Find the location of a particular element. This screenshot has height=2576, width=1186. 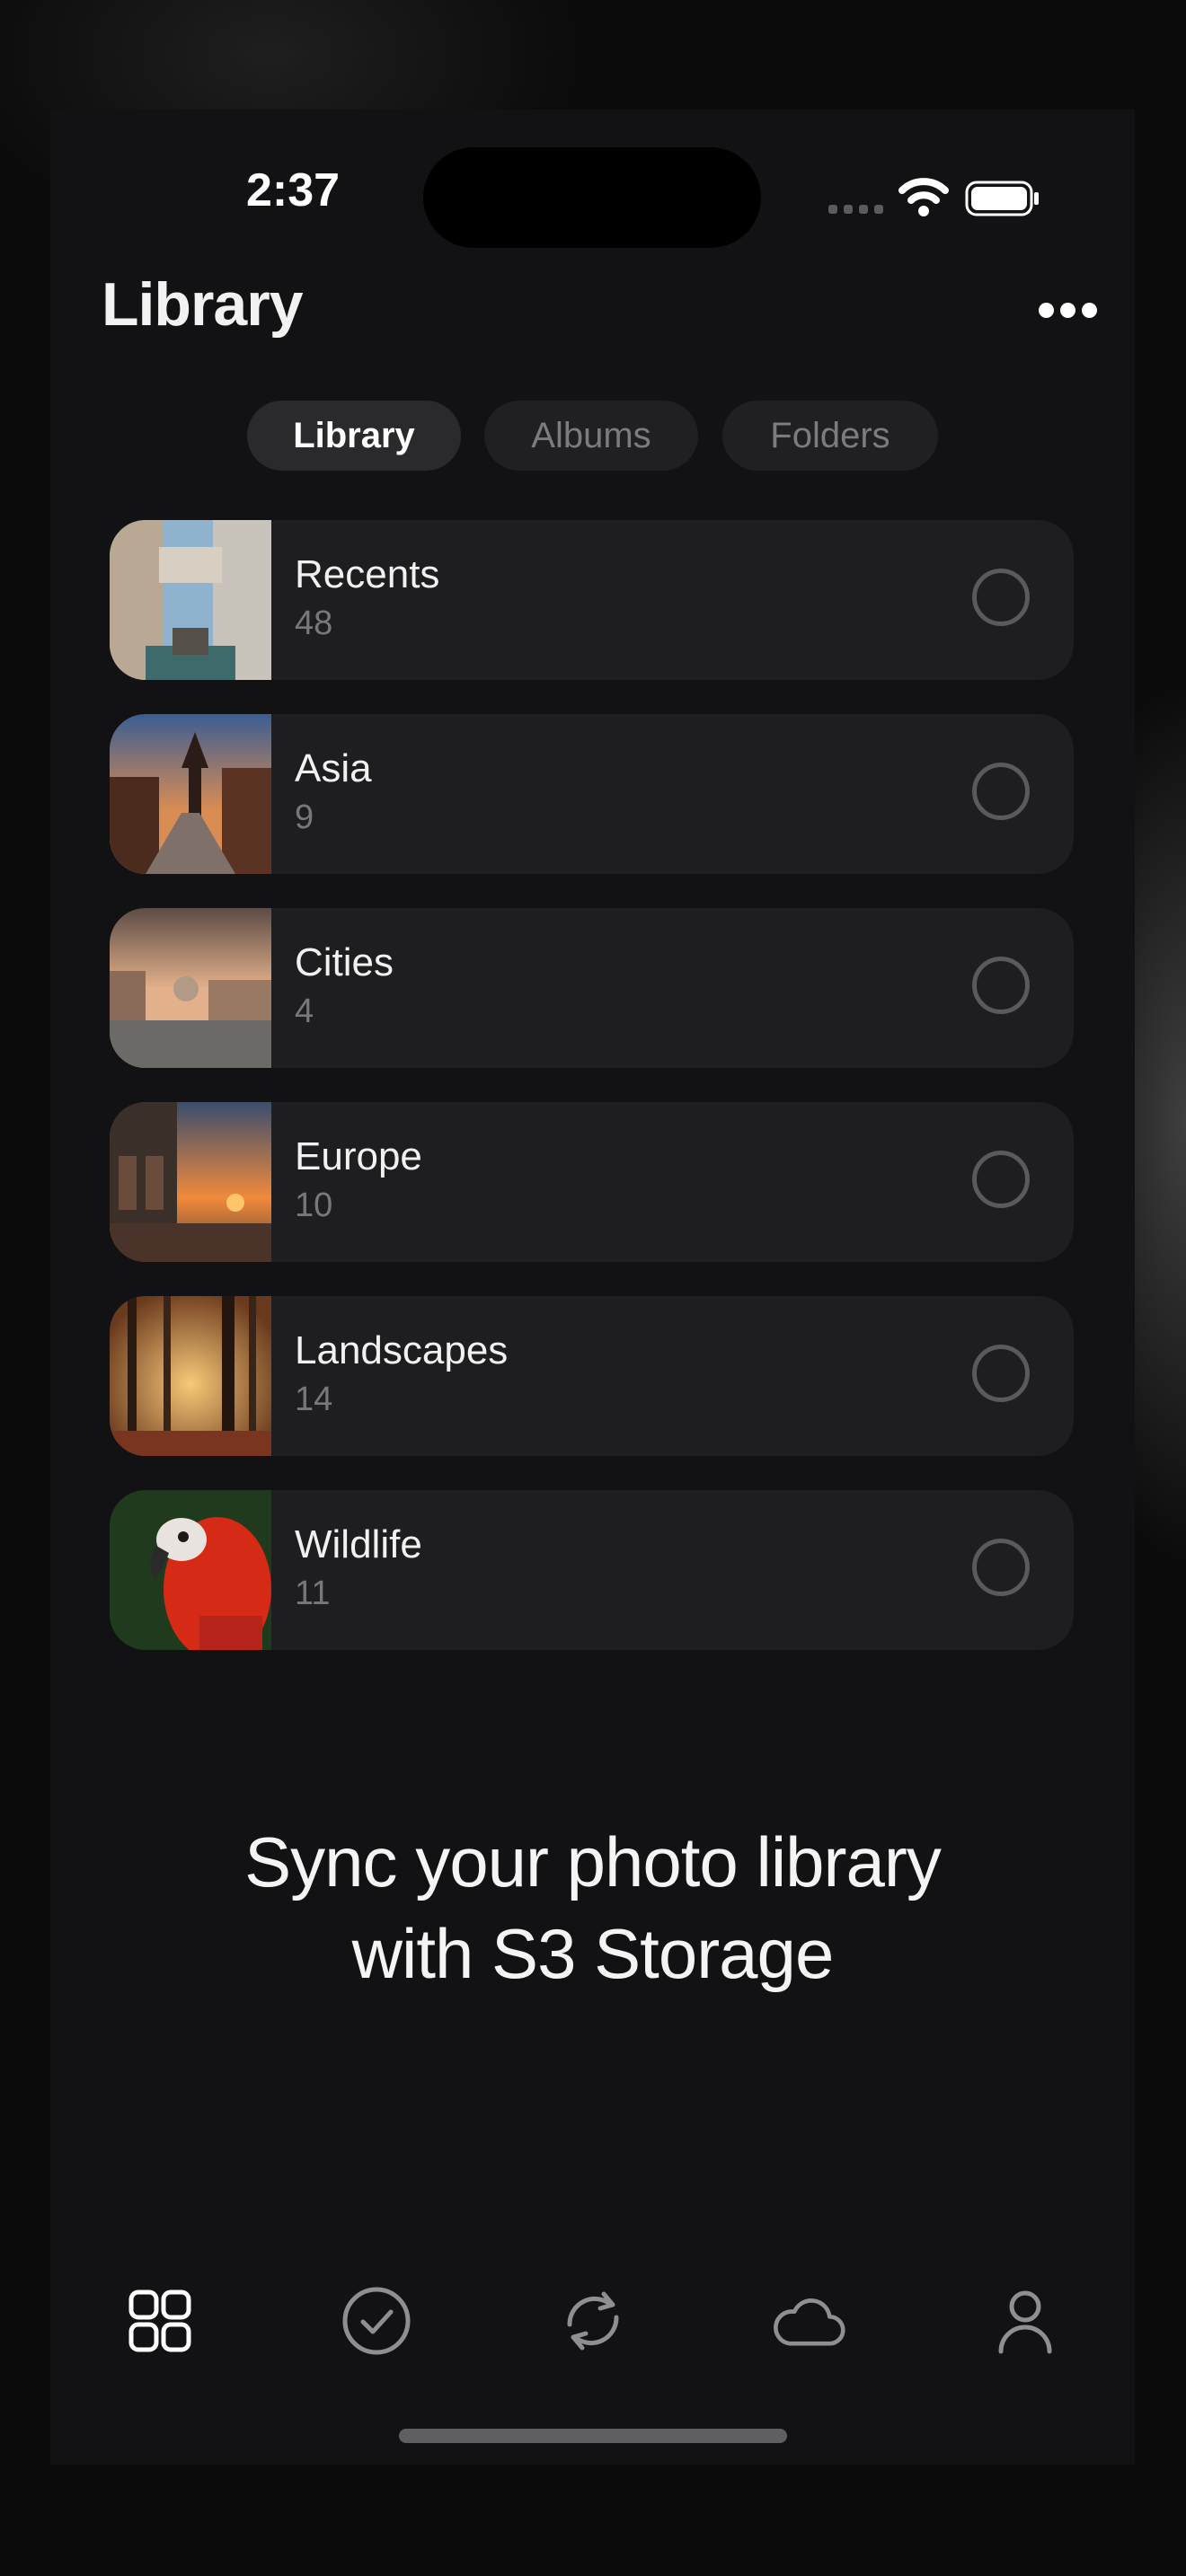

album-row-asia: Asia 9 is located at coordinates (592, 794).